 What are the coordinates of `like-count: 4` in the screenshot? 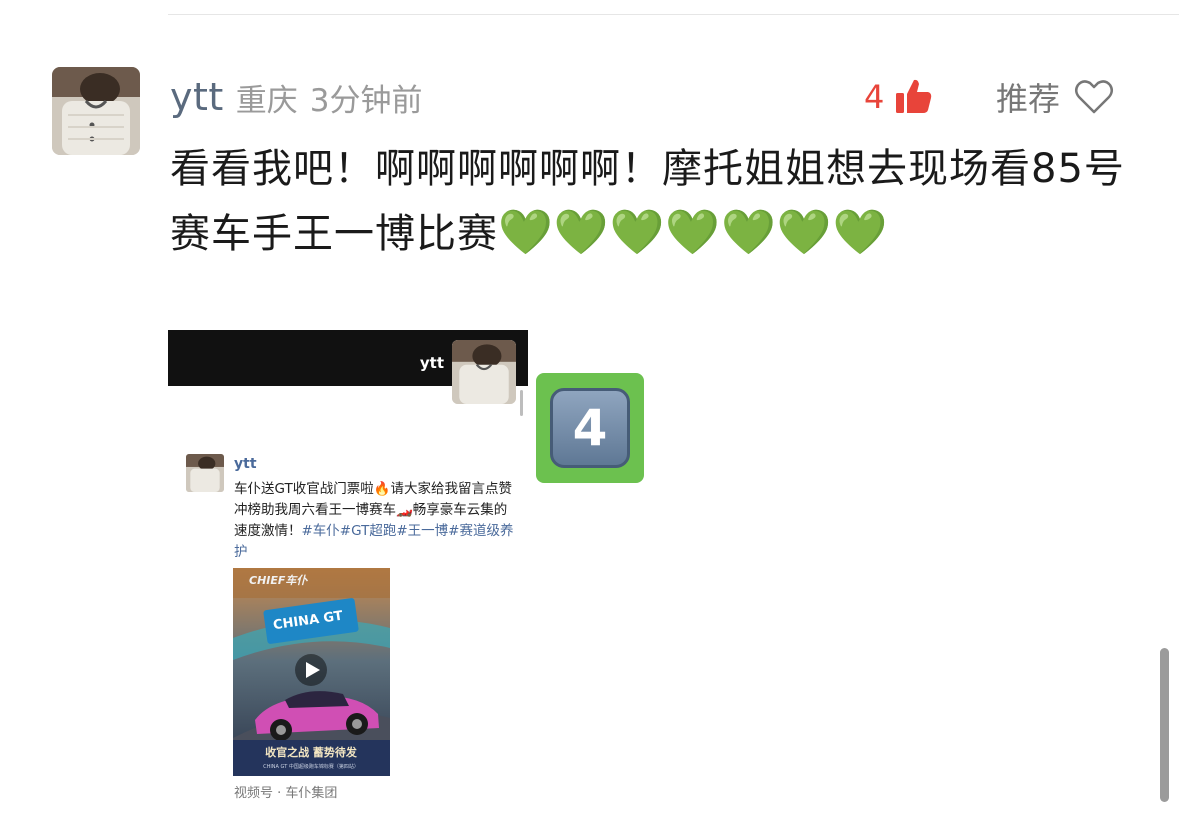 It's located at (874, 97).